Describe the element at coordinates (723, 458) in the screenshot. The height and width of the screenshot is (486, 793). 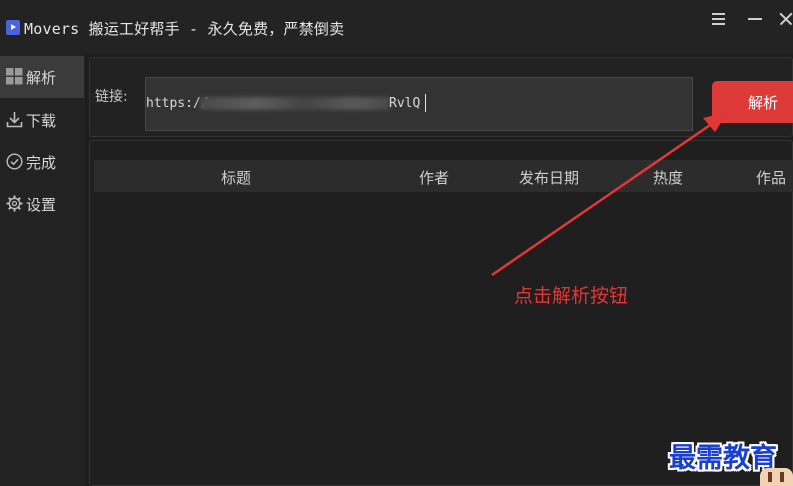
I see `watermark: 最需教育` at that location.